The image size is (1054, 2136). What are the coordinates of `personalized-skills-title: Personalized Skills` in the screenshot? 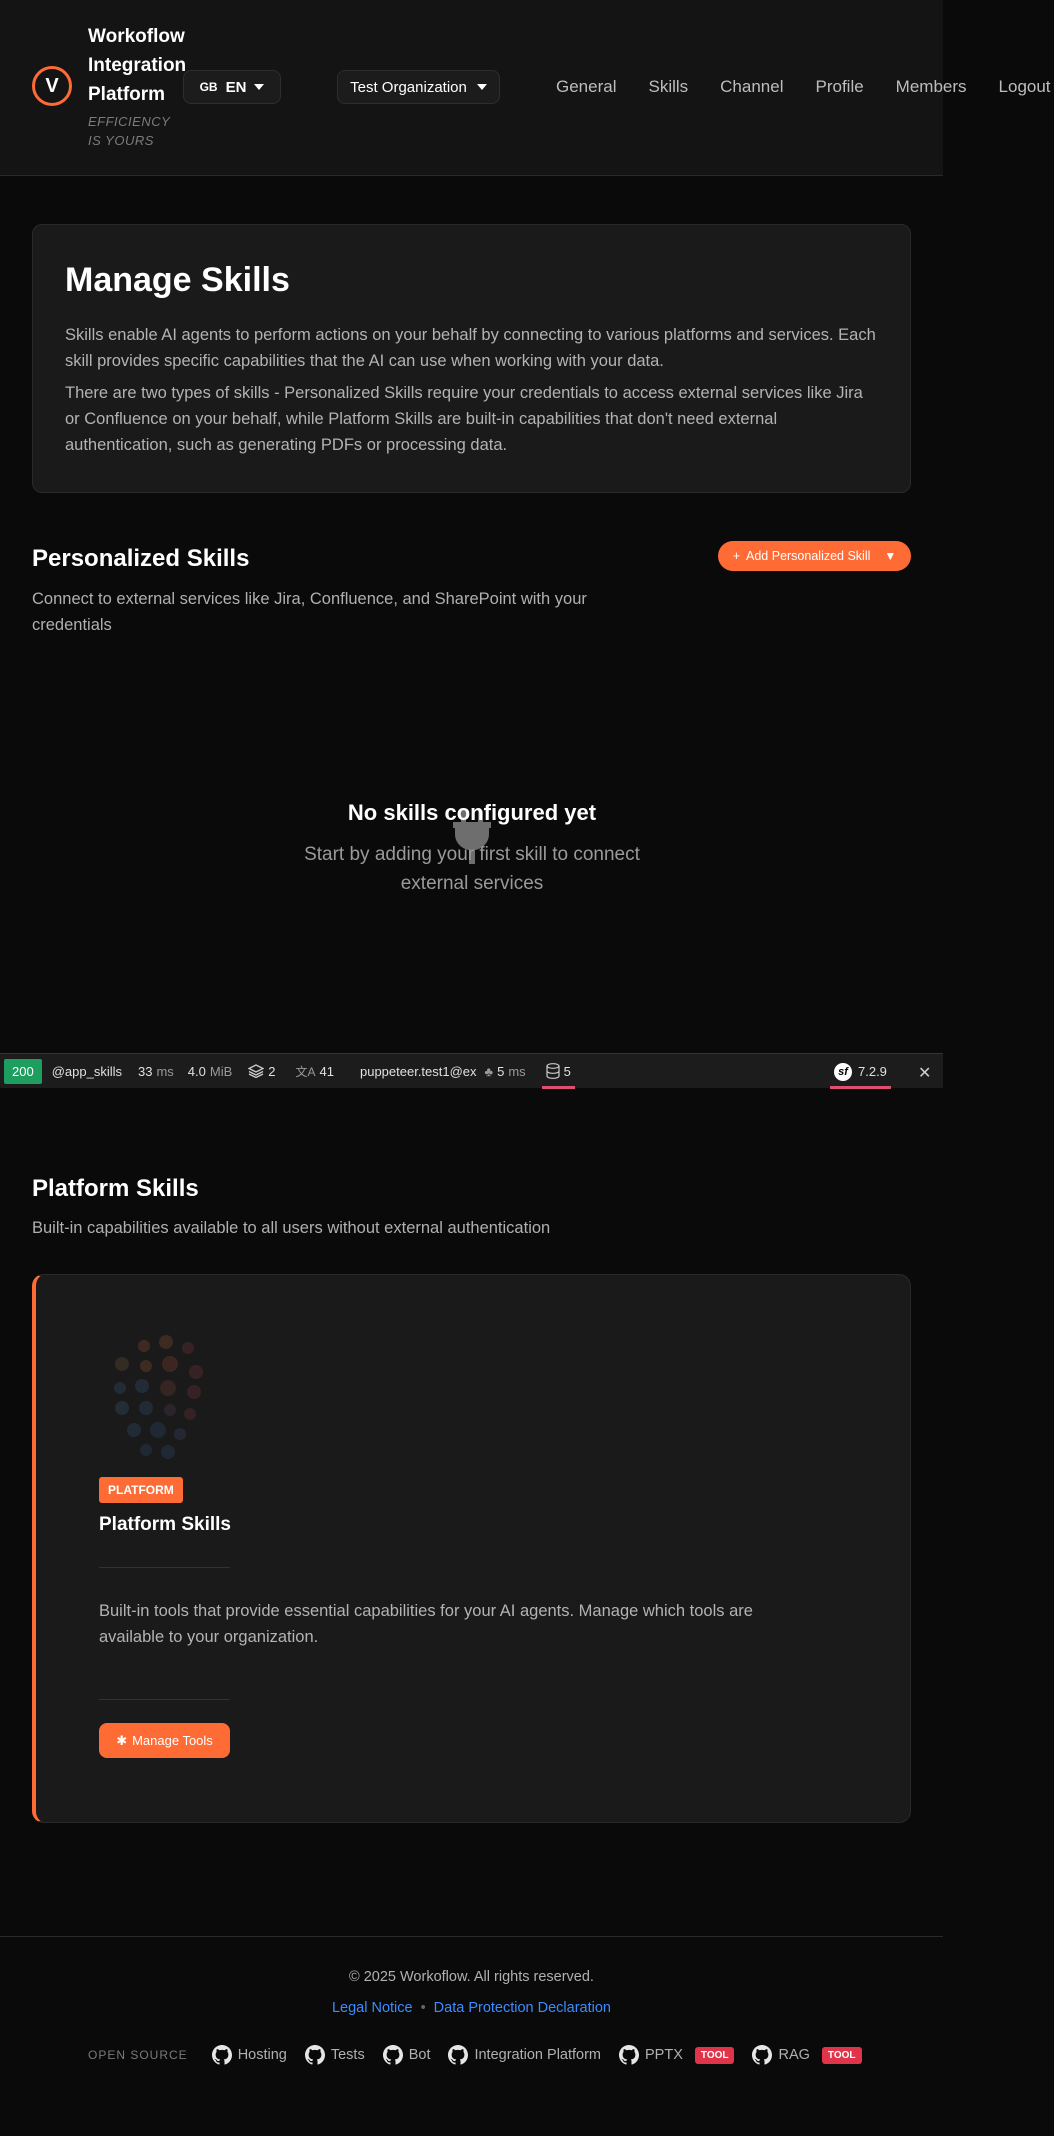 It's located at (141, 558).